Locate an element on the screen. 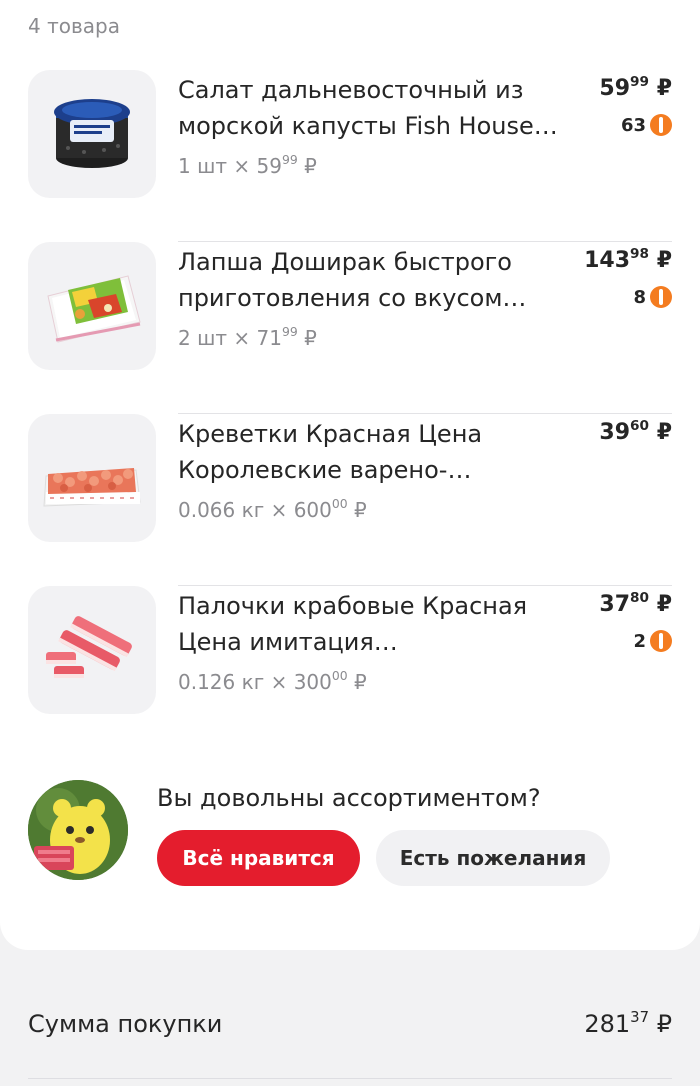 The height and width of the screenshot is (1086, 700). product-image-seaweed is located at coordinates (92, 134).